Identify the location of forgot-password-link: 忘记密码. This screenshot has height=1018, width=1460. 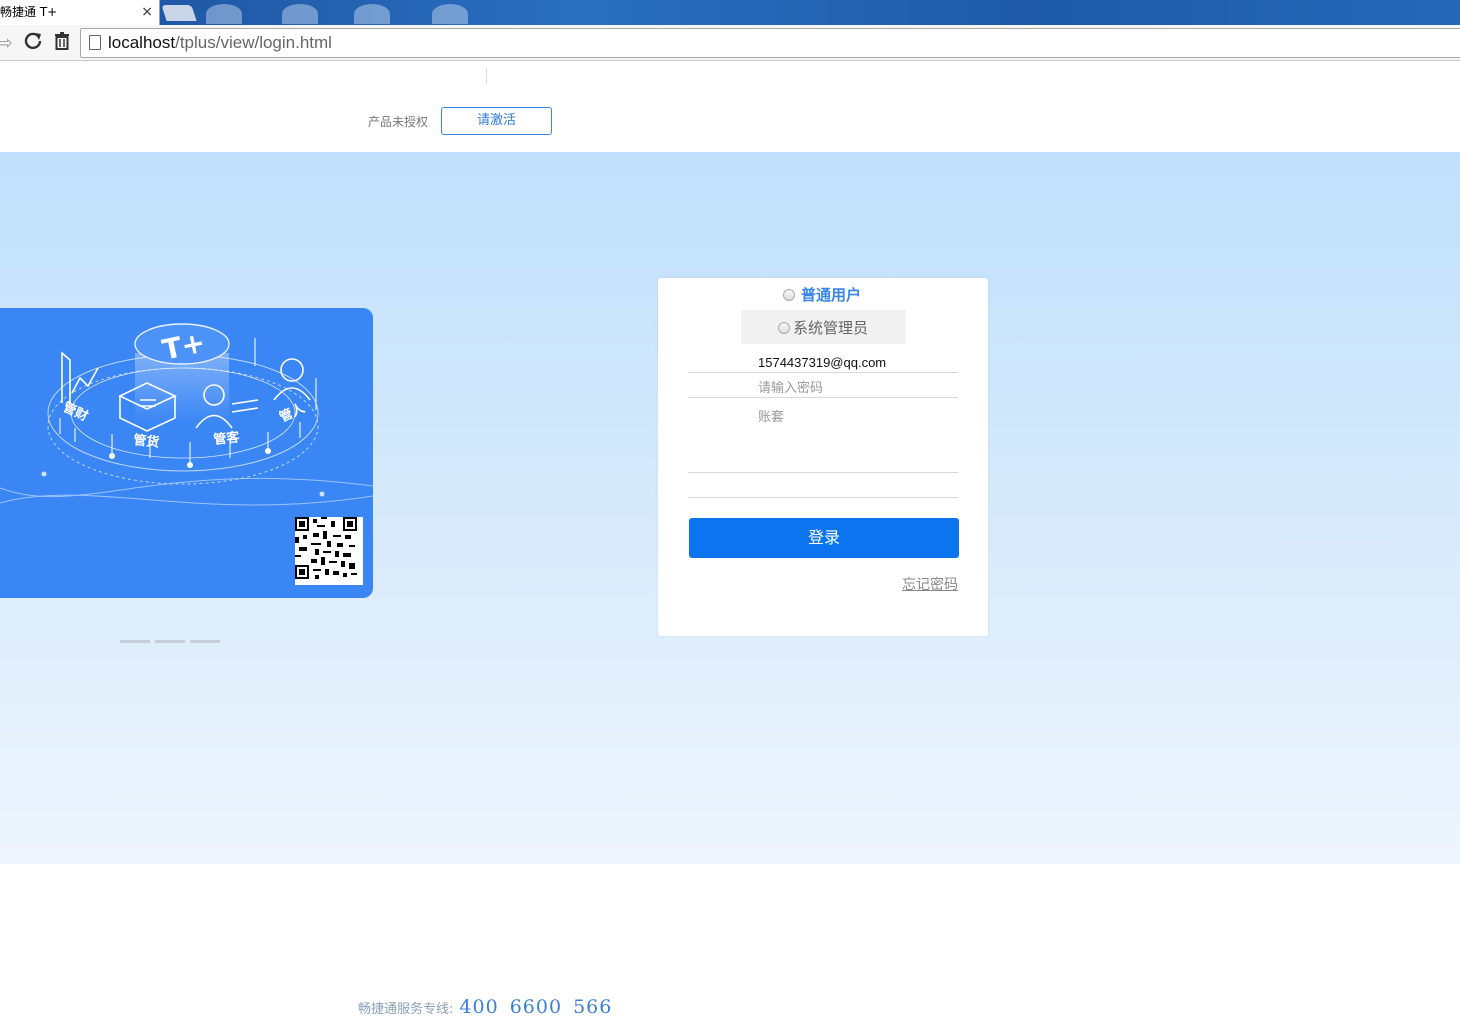
(930, 584).